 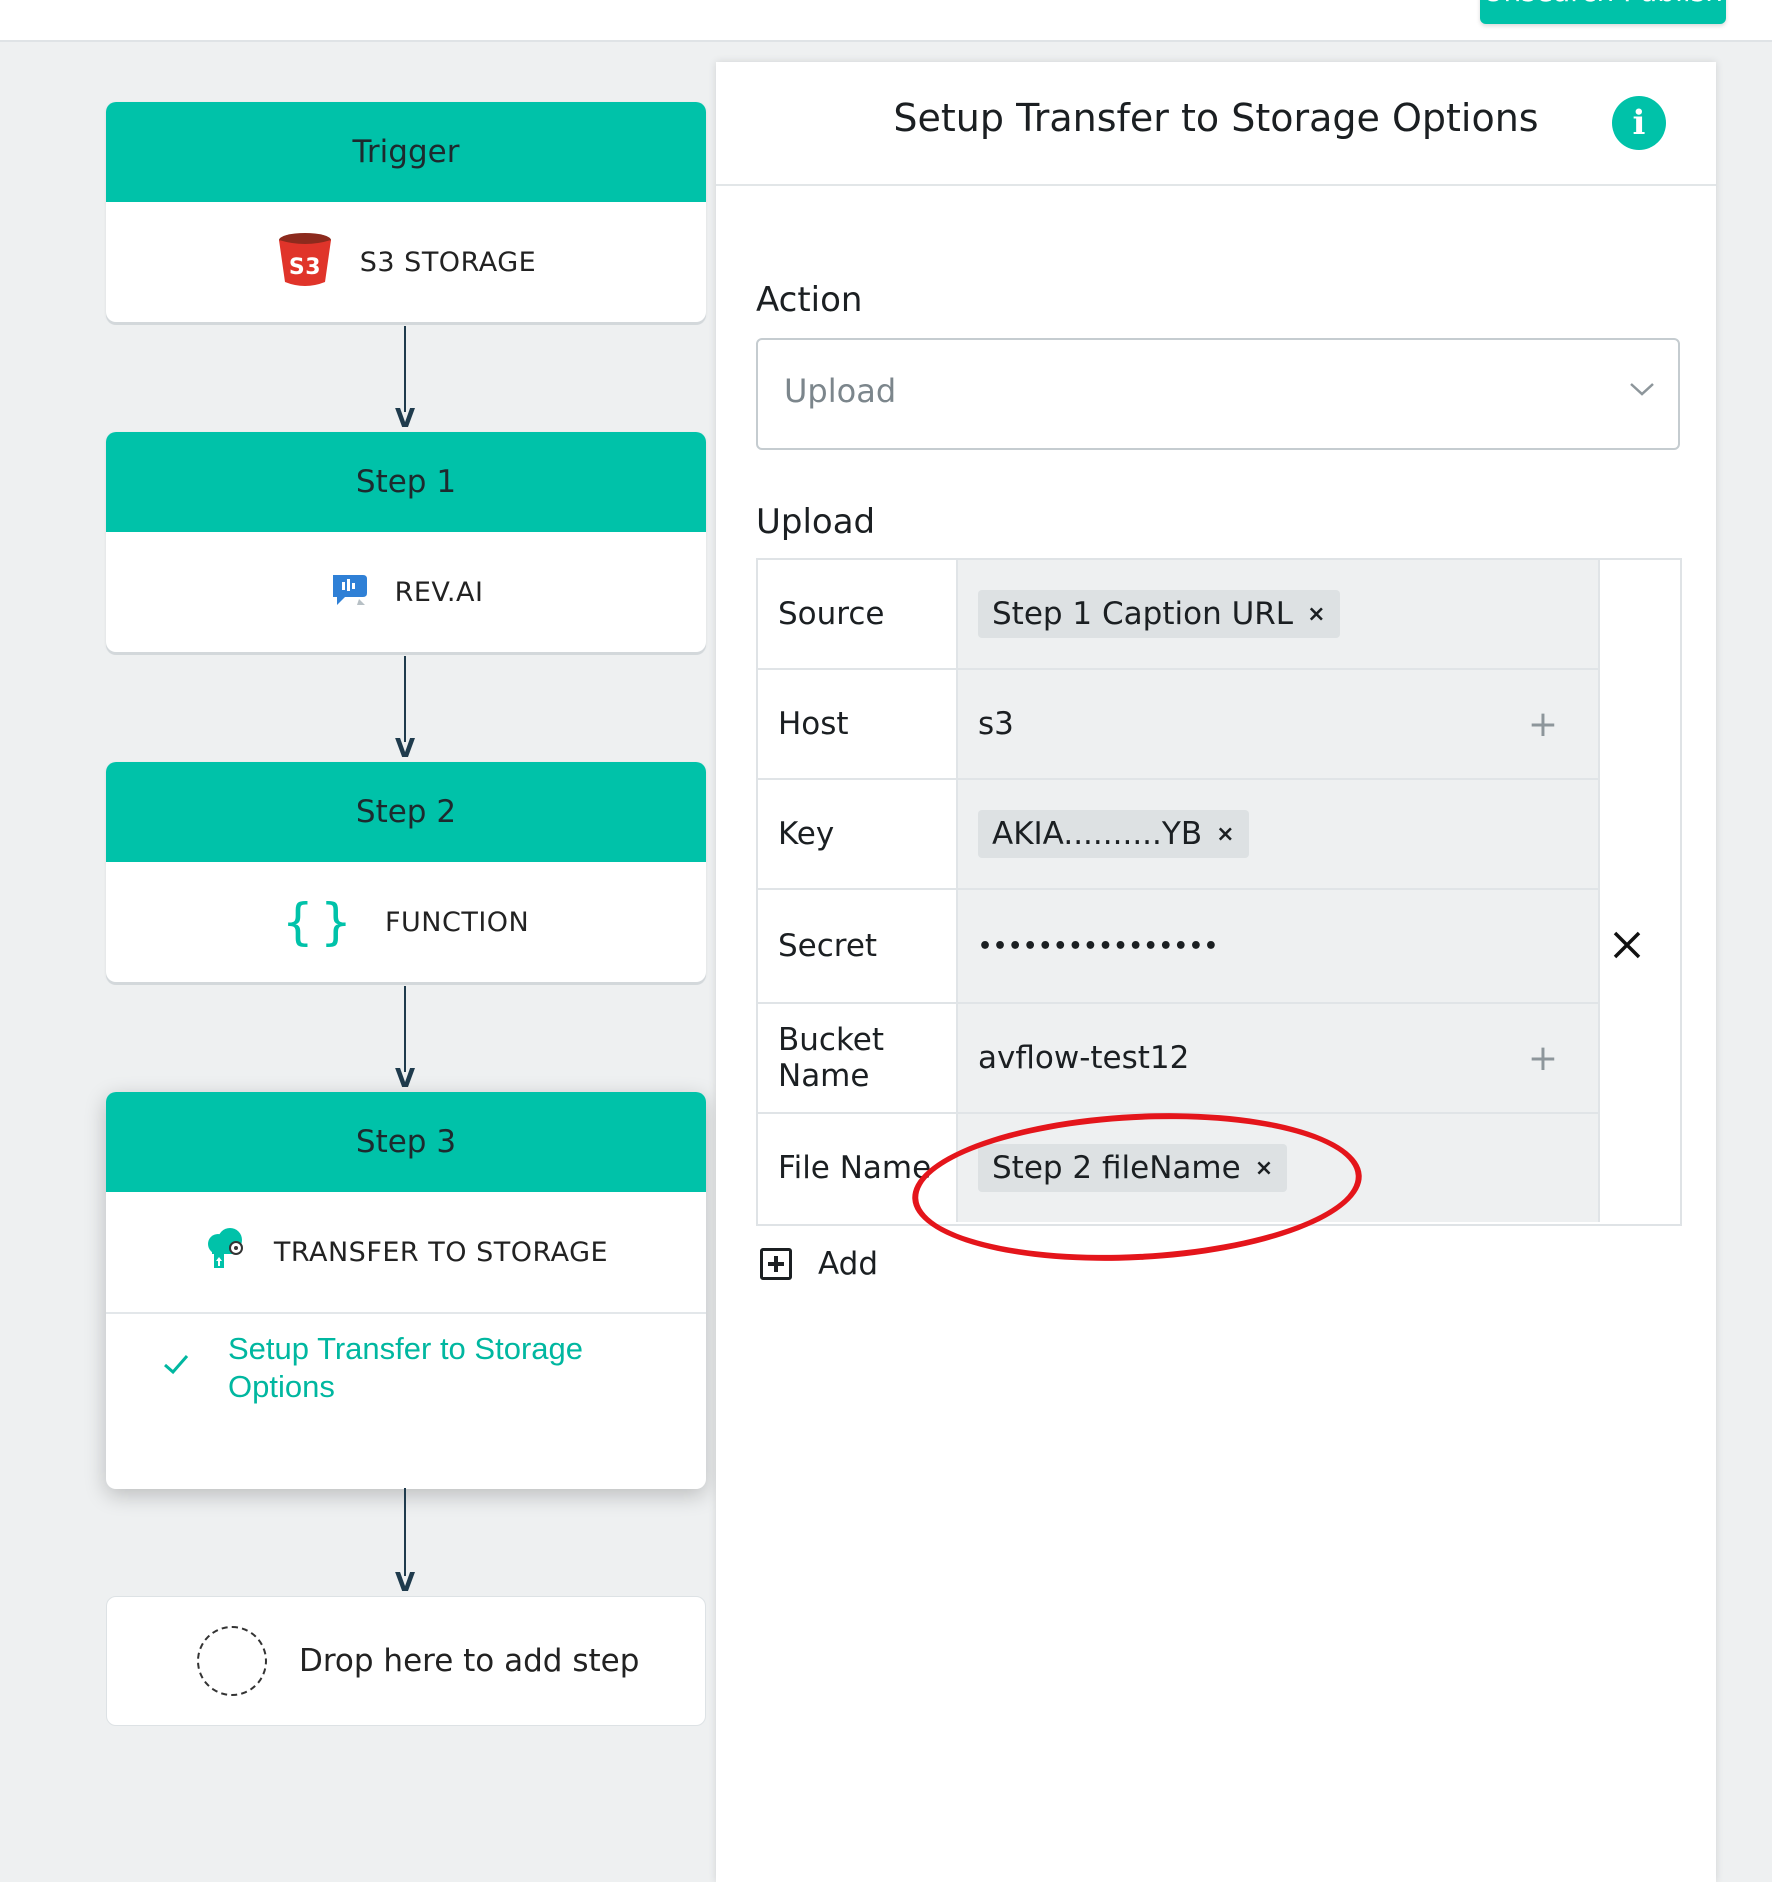 What do you see at coordinates (858, 1058) in the screenshot?
I see `field-label: Bucket Name` at bounding box center [858, 1058].